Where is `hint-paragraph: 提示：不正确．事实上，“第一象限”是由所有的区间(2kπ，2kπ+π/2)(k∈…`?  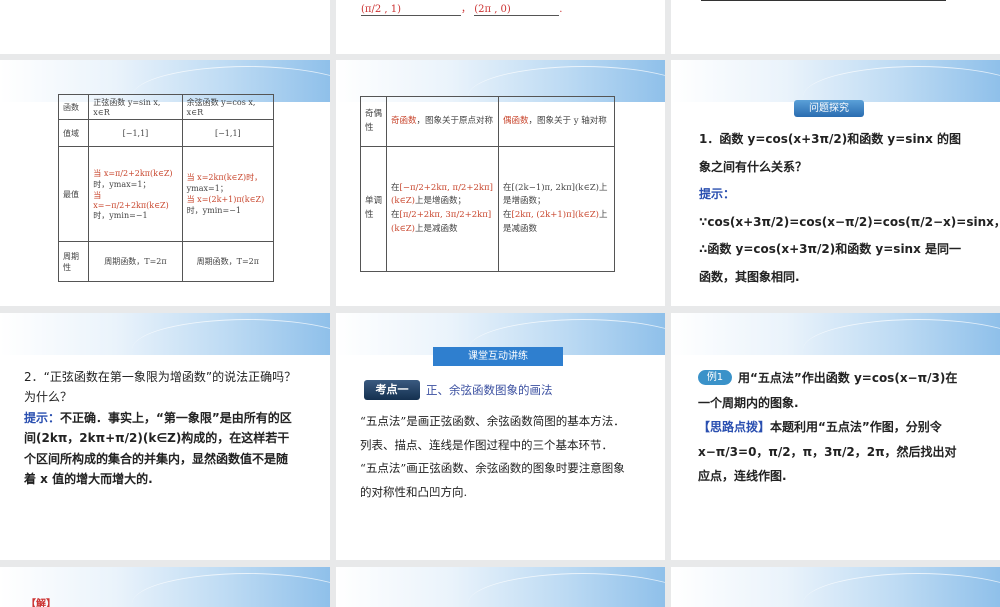
hint-paragraph: 提示：不正确．事实上，“第一象限”是由所有的区间(2kπ，2kπ+π/2)(k∈… is located at coordinates (161, 449).